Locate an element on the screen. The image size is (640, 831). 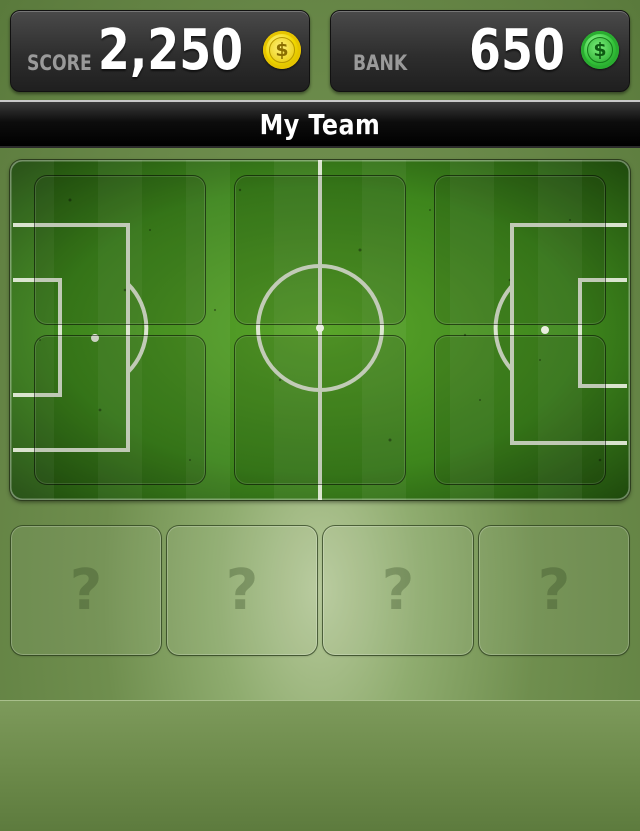
score-panel: SCORE 2,250 $ is located at coordinates (160, 51).